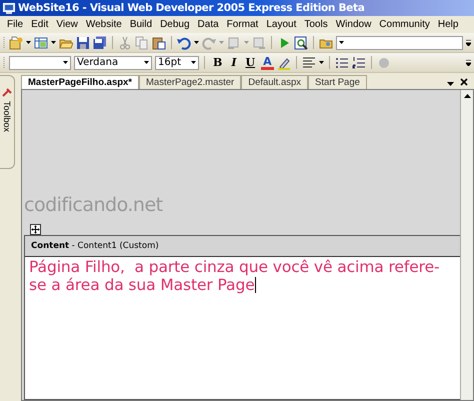 This screenshot has height=401, width=474. What do you see at coordinates (7, 93) in the screenshot?
I see `toolbox-icon` at bounding box center [7, 93].